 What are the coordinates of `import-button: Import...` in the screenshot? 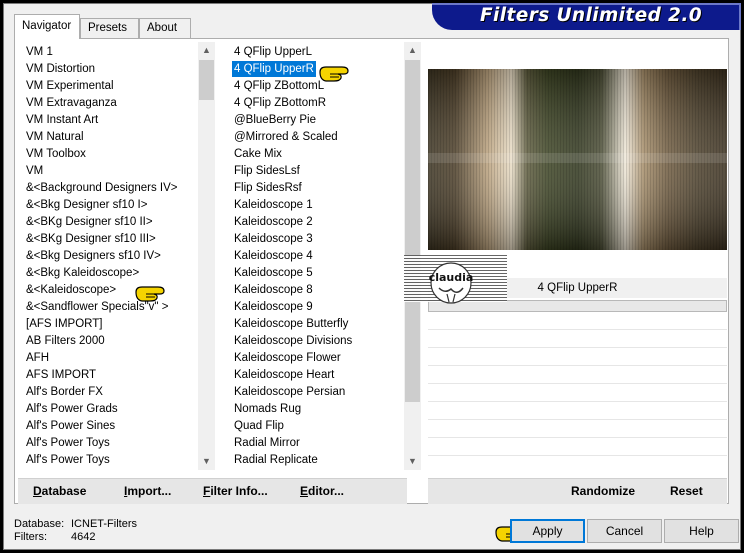 It's located at (147, 491).